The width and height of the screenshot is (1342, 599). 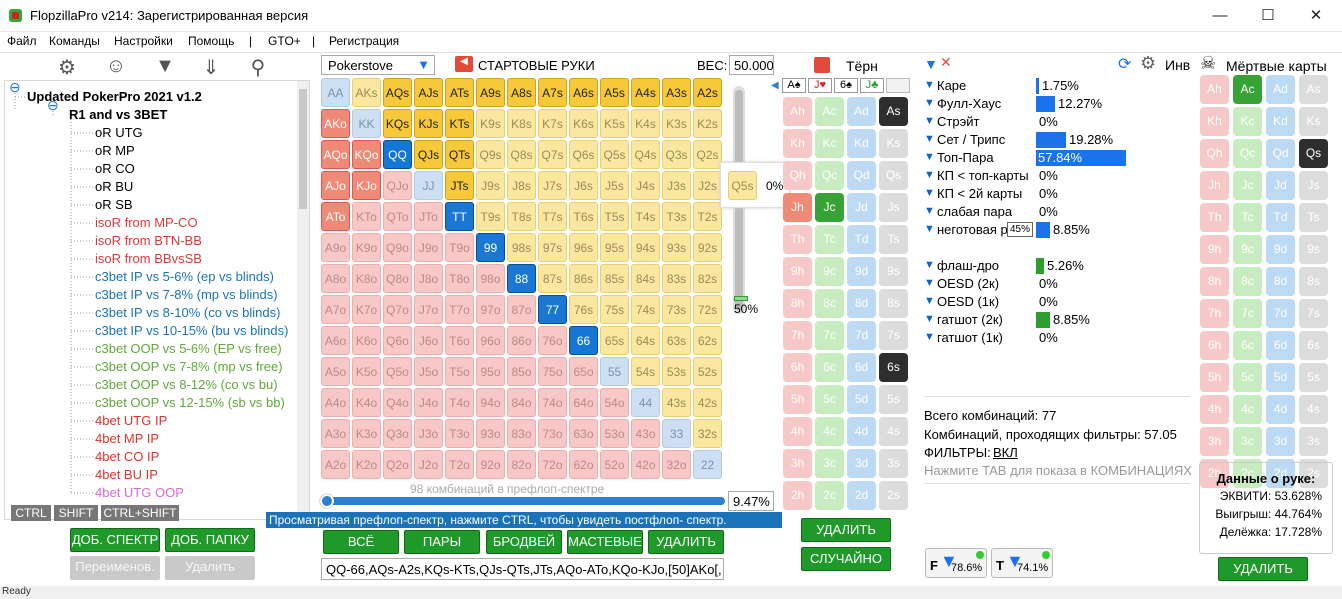 I want to click on hand-cell: 33, so click(x=676, y=433).